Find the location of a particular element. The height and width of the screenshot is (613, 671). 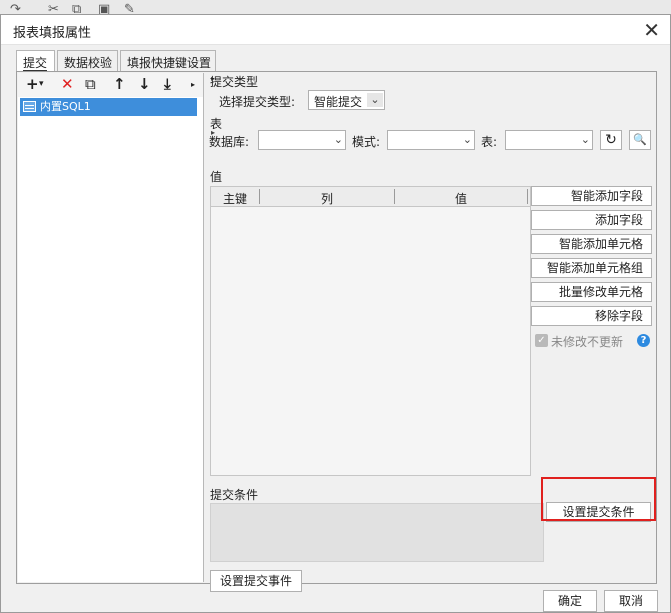

toolbar-more-icon: ▸ is located at coordinates (193, 84).